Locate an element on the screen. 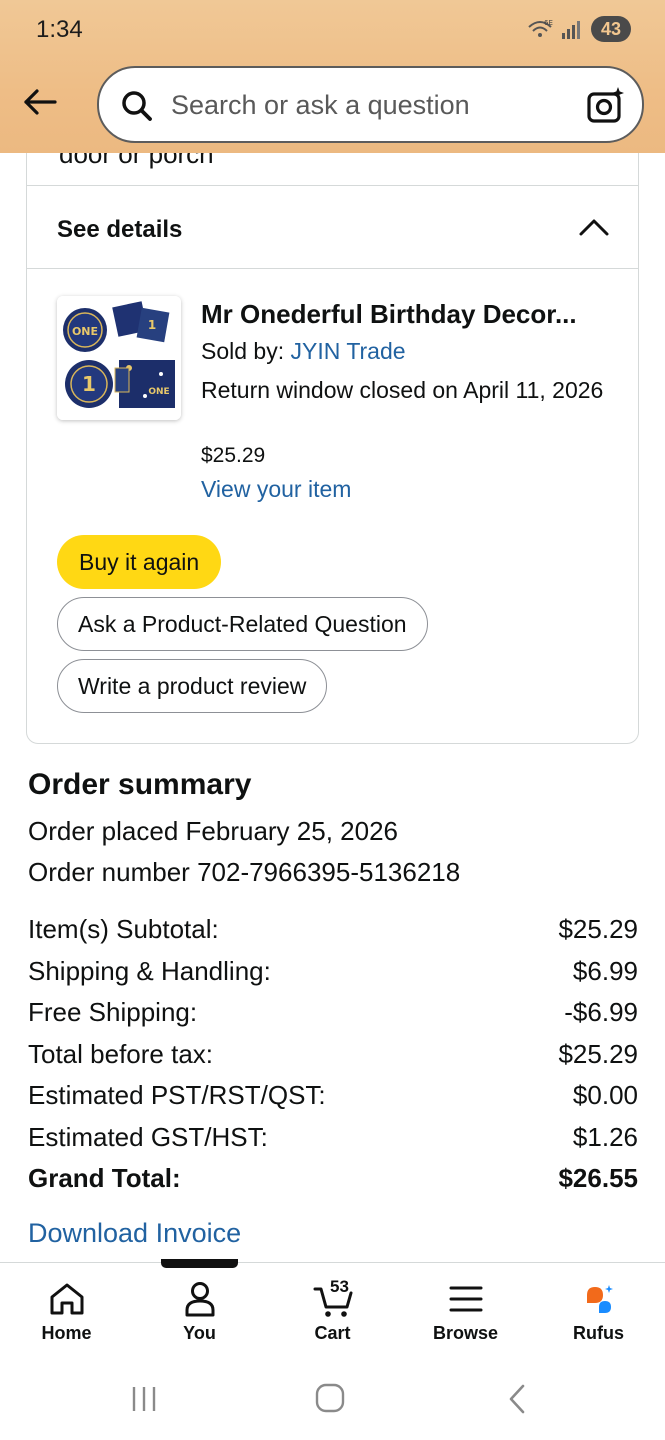  summary-label: Free Shipping: is located at coordinates (113, 1012).